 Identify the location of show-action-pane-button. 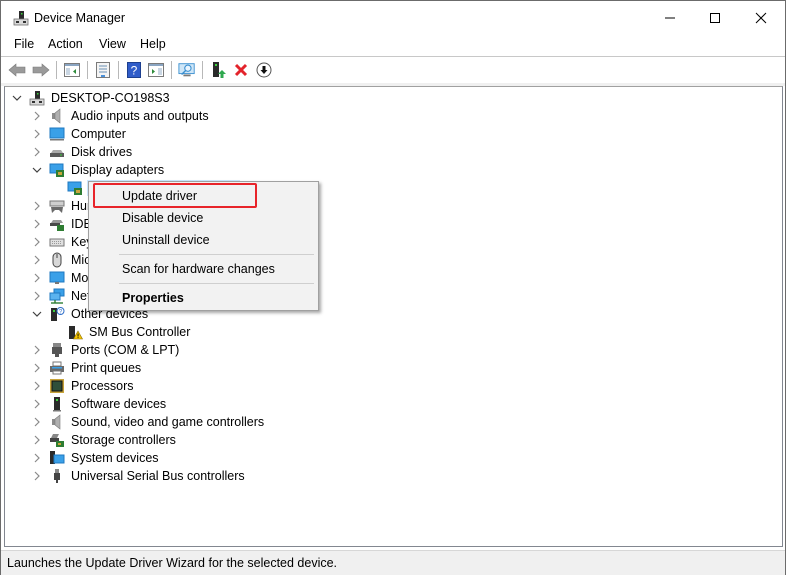
(156, 70).